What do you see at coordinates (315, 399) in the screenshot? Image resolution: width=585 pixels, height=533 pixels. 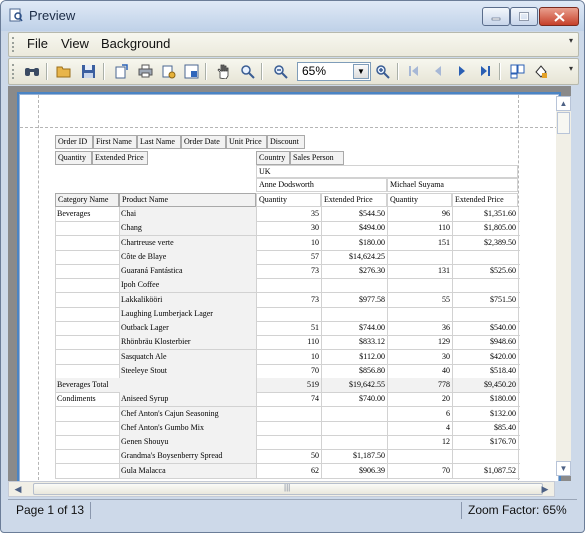 I see `quantity-cell: 74` at bounding box center [315, 399].